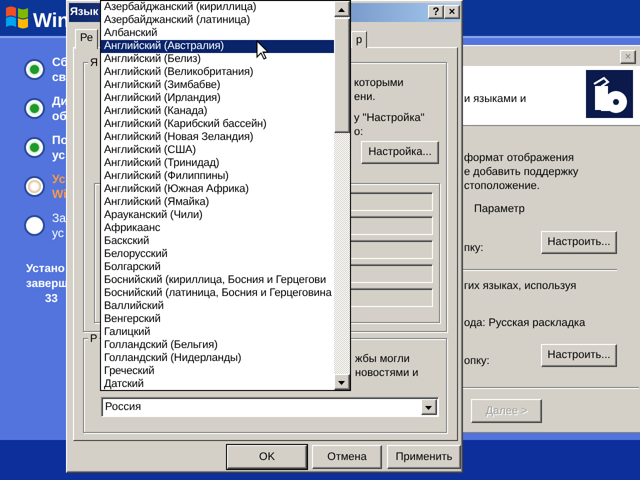 Image resolution: width=640 pixels, height=480 pixels. What do you see at coordinates (217, 319) in the screenshot?
I see `list-item: Венгерский` at bounding box center [217, 319].